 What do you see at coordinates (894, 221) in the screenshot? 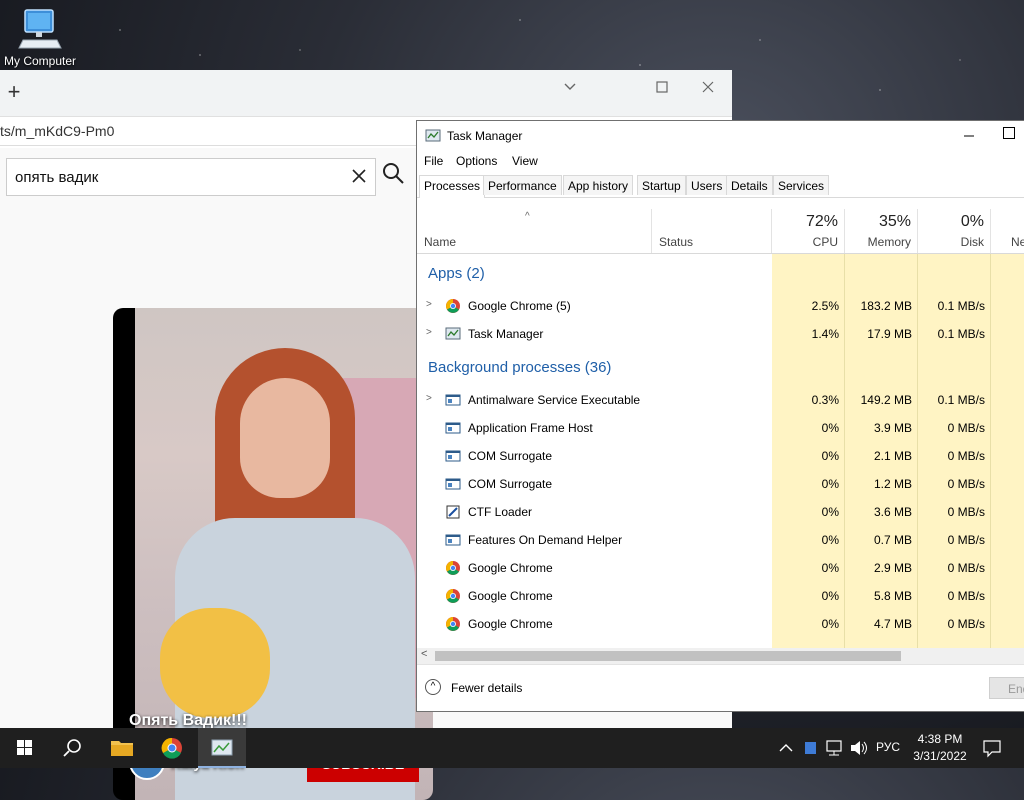
I see `memory-total: 35%` at bounding box center [894, 221].